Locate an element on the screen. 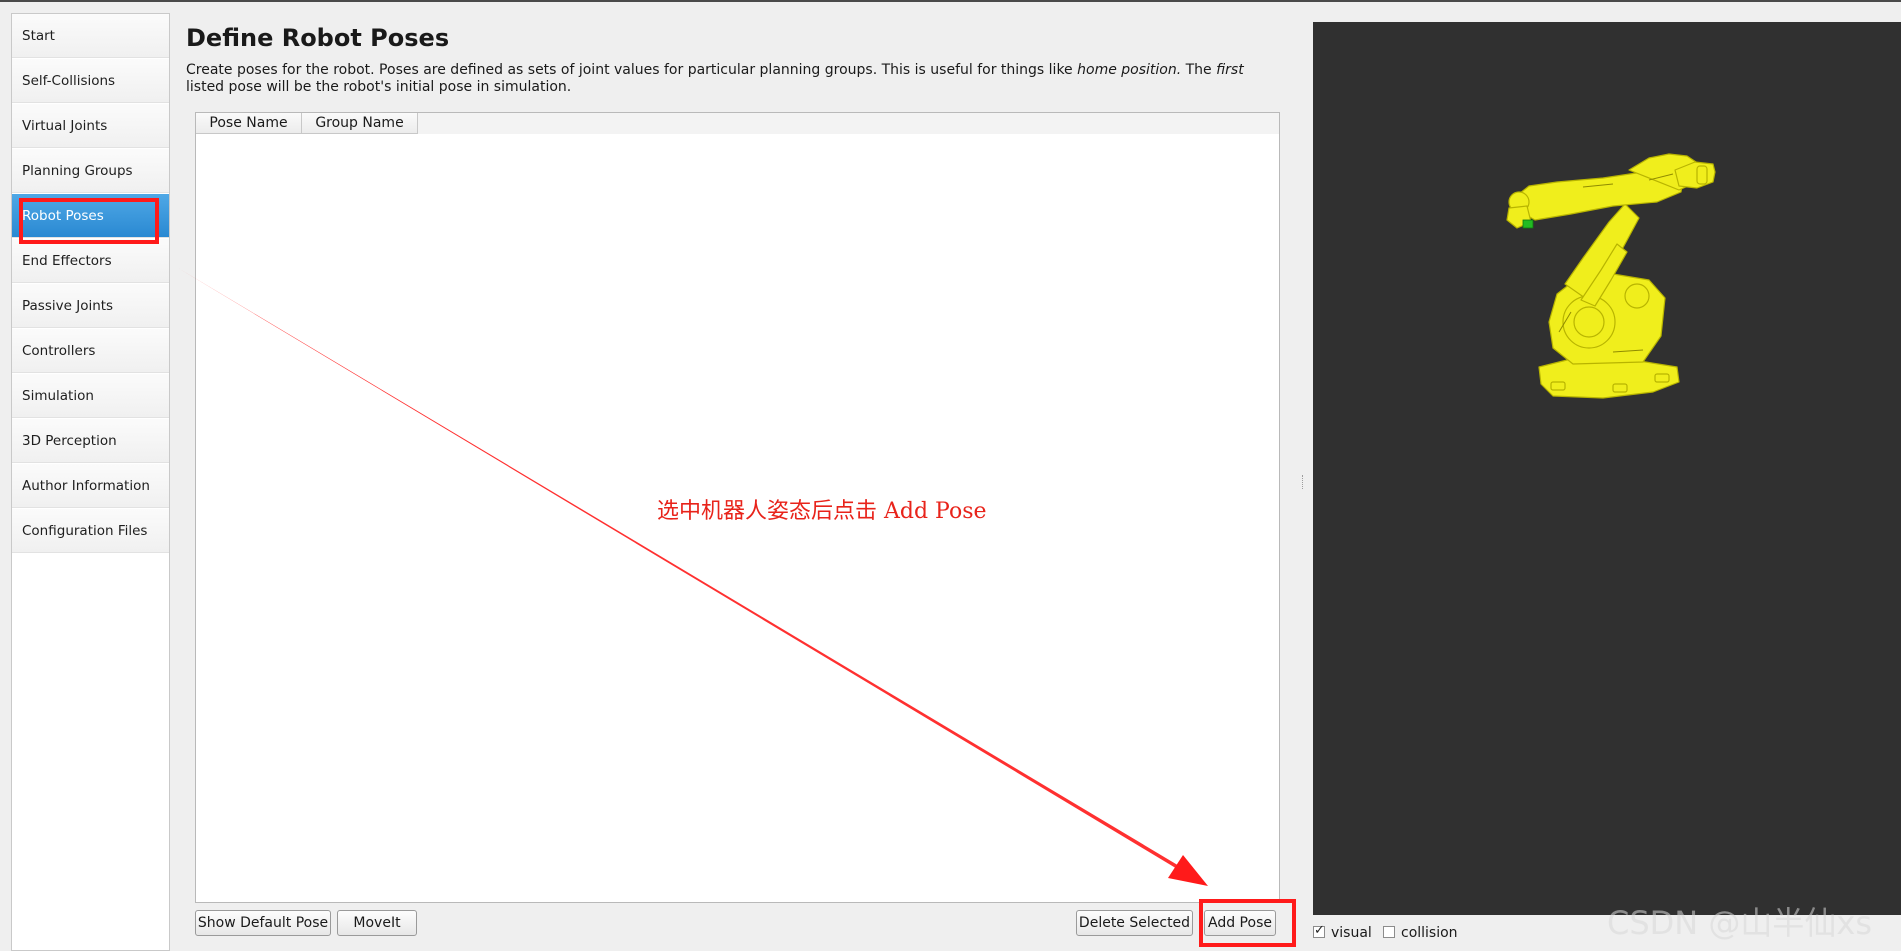  sidebar-item-author-information: Author Information is located at coordinates (90, 486).